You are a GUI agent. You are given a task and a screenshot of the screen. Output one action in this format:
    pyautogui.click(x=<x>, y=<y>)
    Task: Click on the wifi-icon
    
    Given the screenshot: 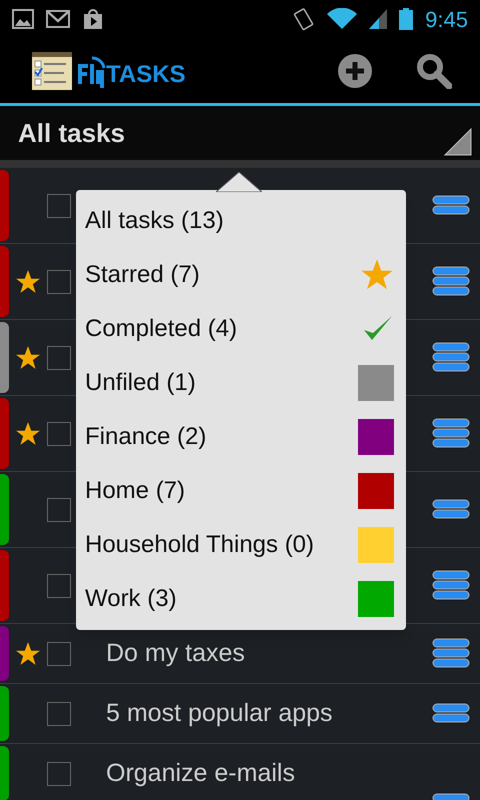 What is the action you would take?
    pyautogui.click(x=342, y=19)
    